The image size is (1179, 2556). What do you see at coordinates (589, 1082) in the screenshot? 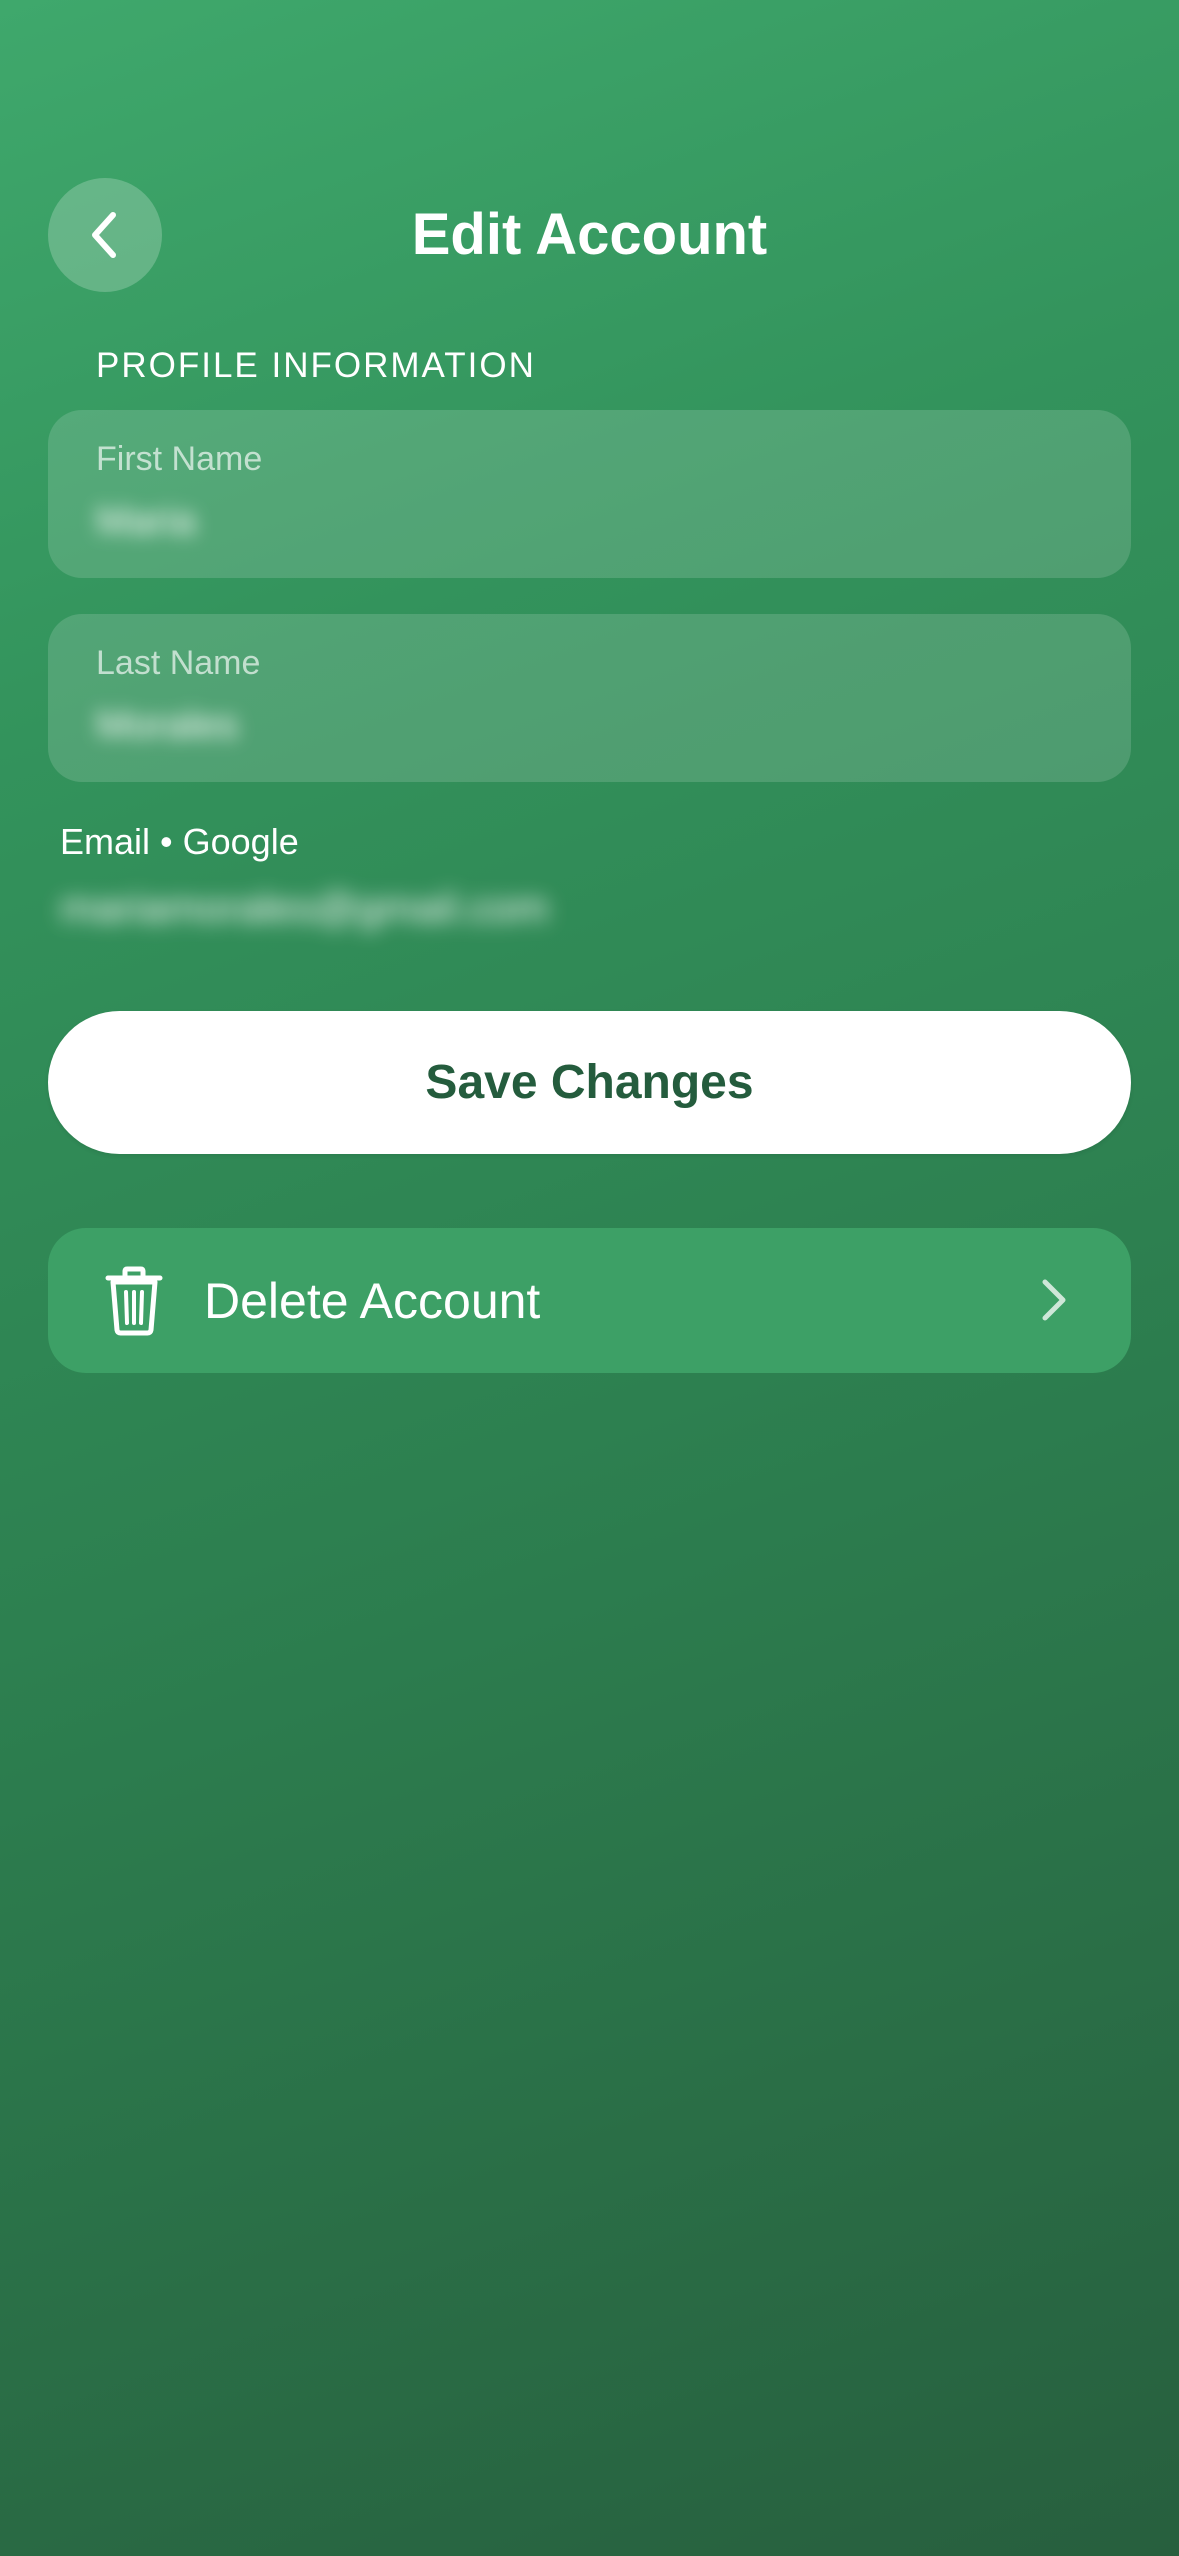
I see `save-changes-button: Save Changes` at bounding box center [589, 1082].